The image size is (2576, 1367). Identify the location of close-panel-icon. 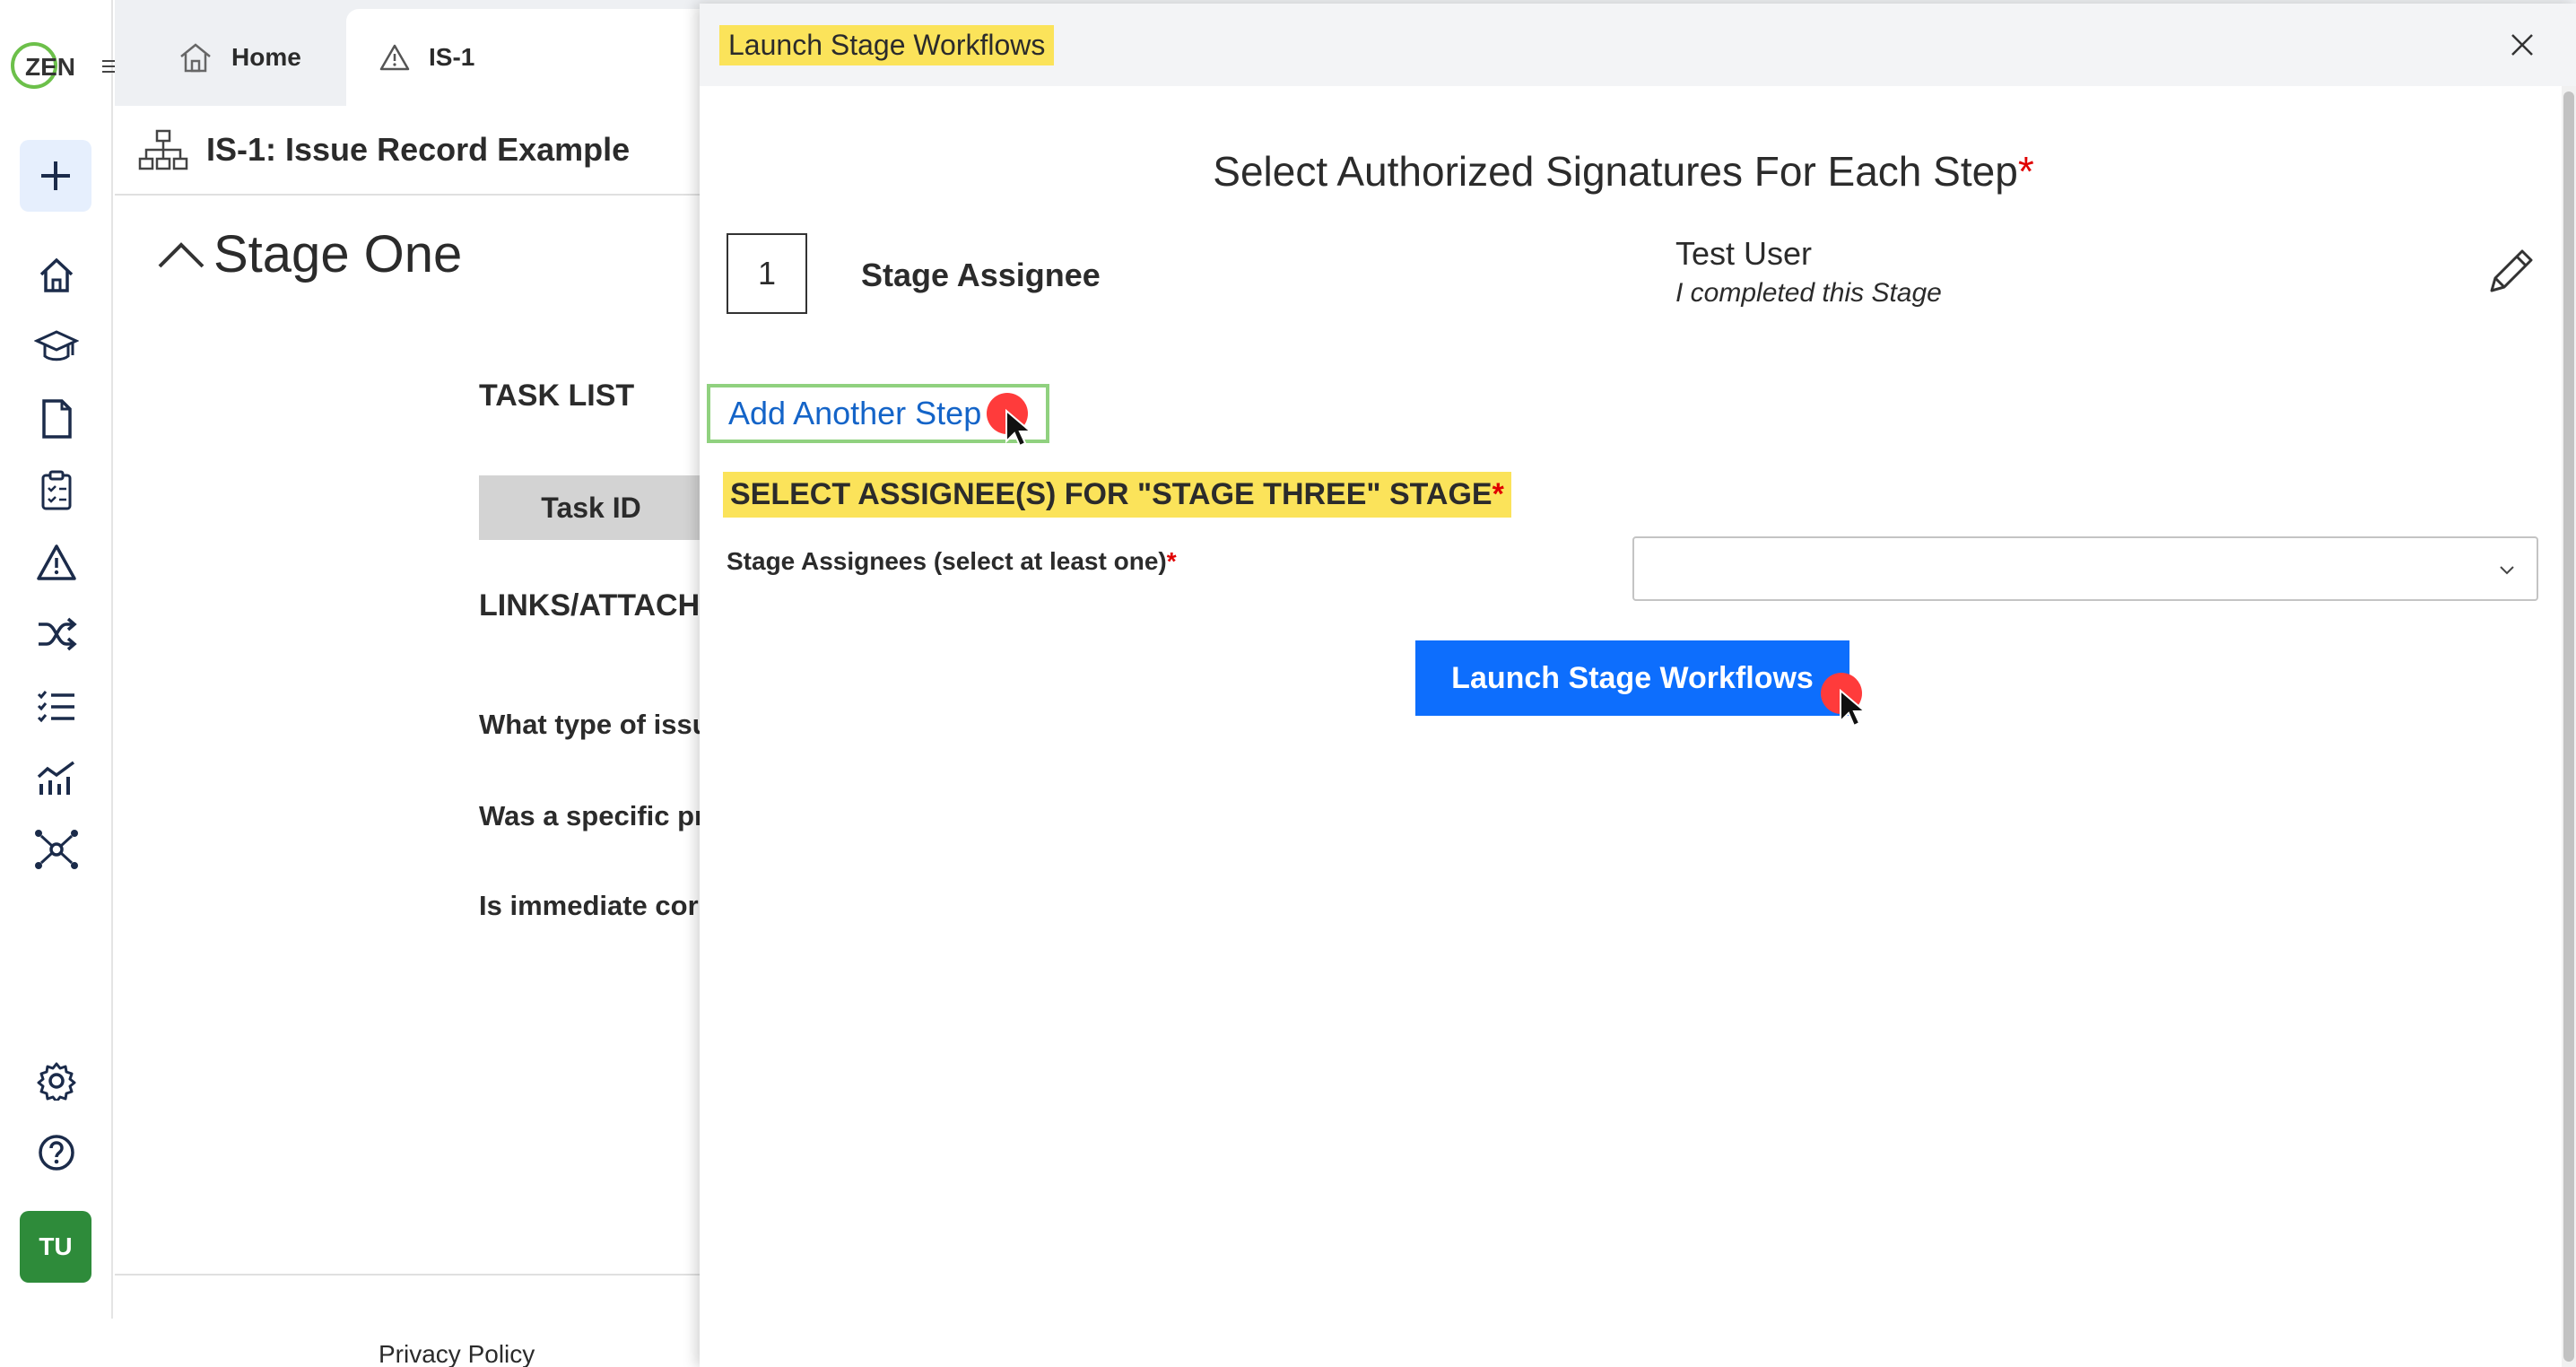
(2522, 45).